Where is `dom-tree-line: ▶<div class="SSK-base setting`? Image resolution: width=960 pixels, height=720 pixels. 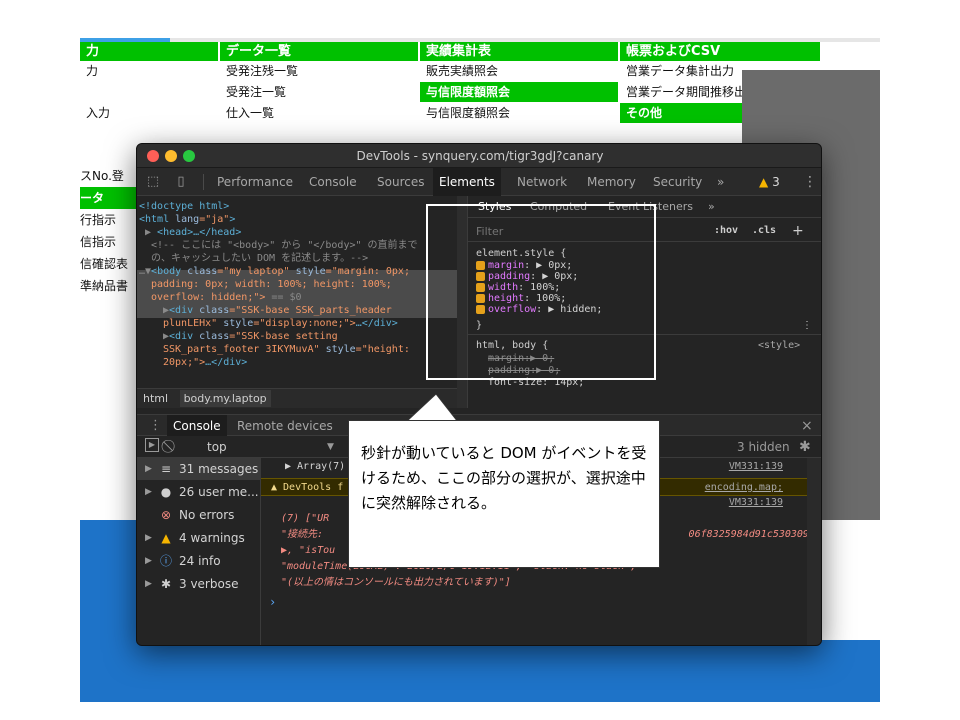
dom-tree-line: ▶<div class="SSK-base setting is located at coordinates (297, 336).